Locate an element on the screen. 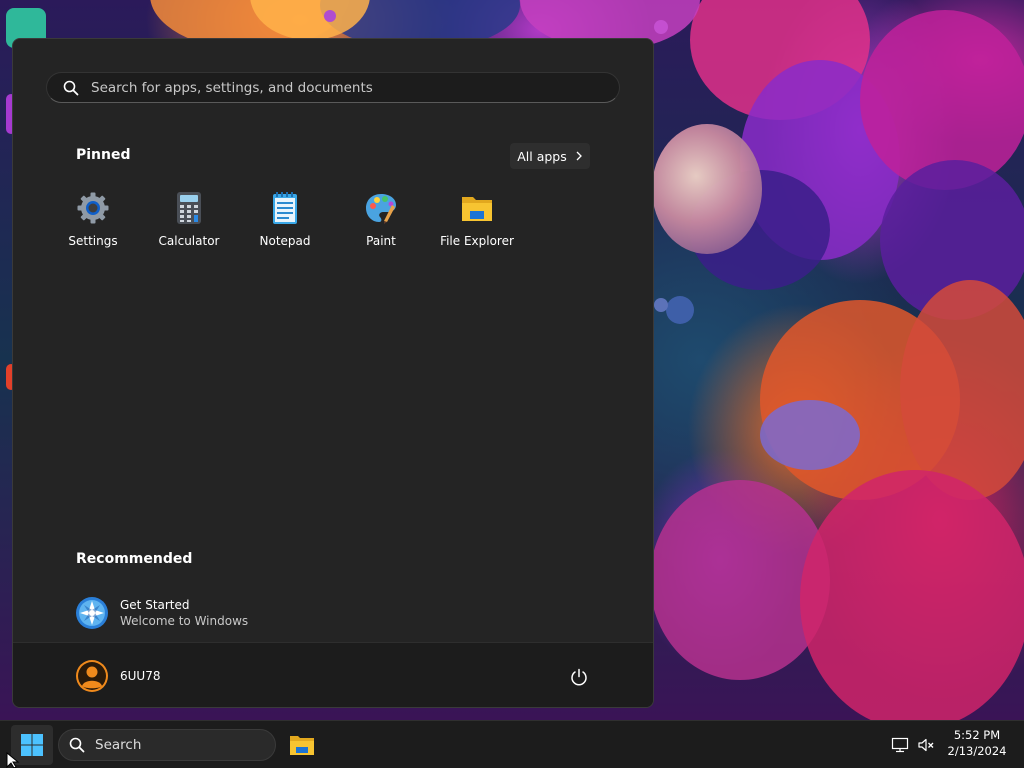 This screenshot has width=1024, height=768. app-label: Notepad is located at coordinates (285, 241).